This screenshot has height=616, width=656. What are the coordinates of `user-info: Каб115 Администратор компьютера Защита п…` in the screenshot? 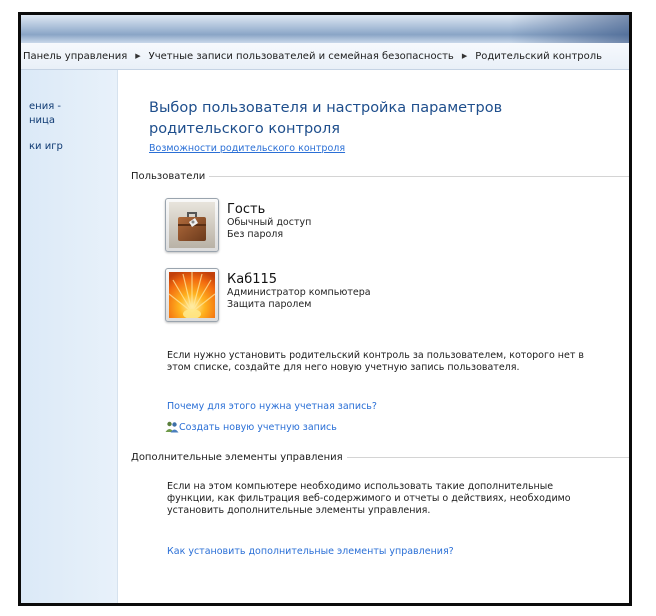 It's located at (299, 295).